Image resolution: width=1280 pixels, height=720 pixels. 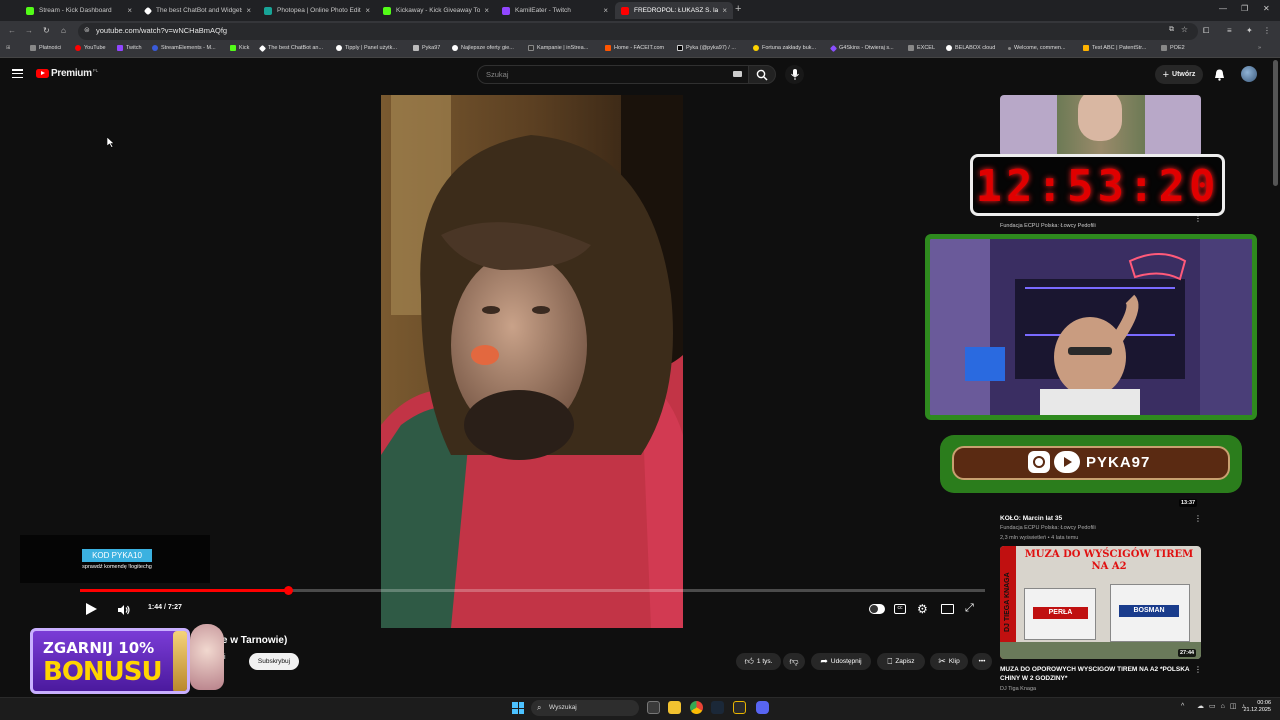 I want to click on bookmark-item: YouTube, so click(x=90, y=48).